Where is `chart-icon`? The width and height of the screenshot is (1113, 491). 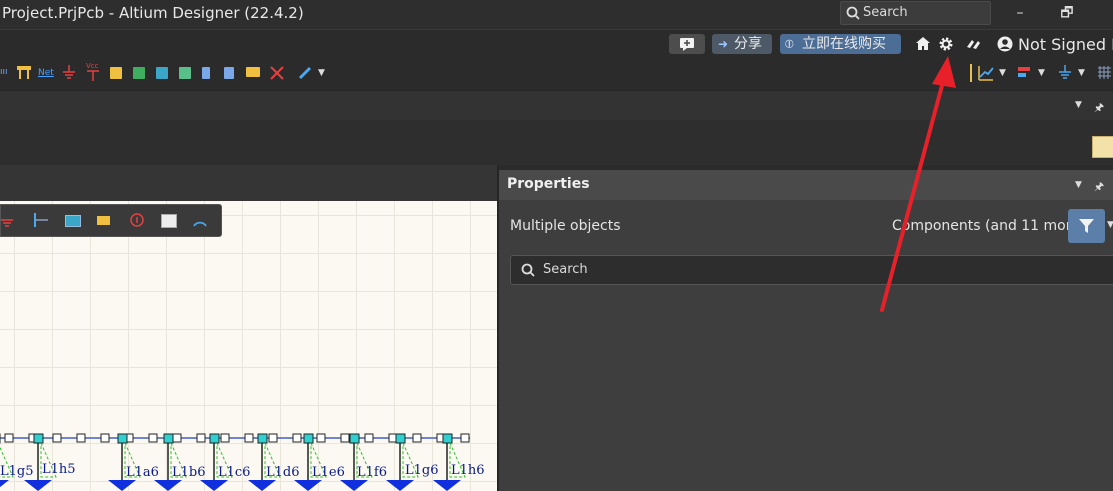
chart-icon is located at coordinates (986, 73).